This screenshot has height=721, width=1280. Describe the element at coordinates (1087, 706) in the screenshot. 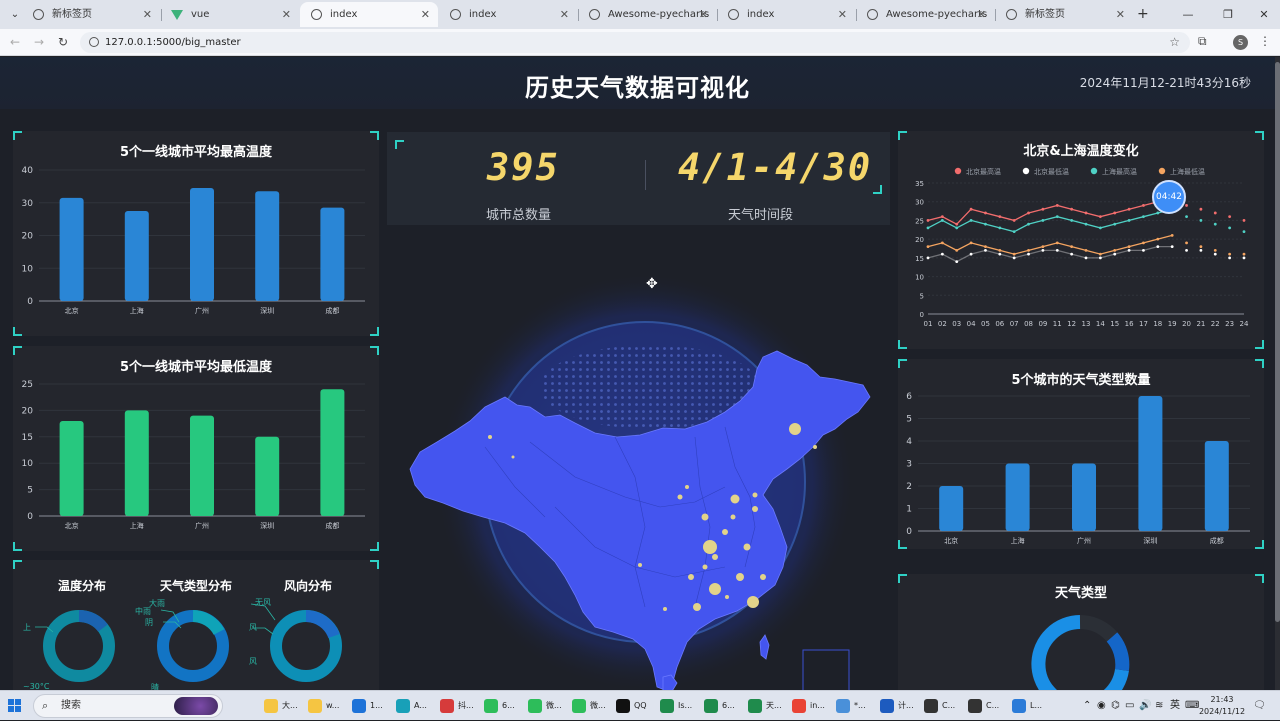

I see `tray-overflow-icon: ⌃` at that location.